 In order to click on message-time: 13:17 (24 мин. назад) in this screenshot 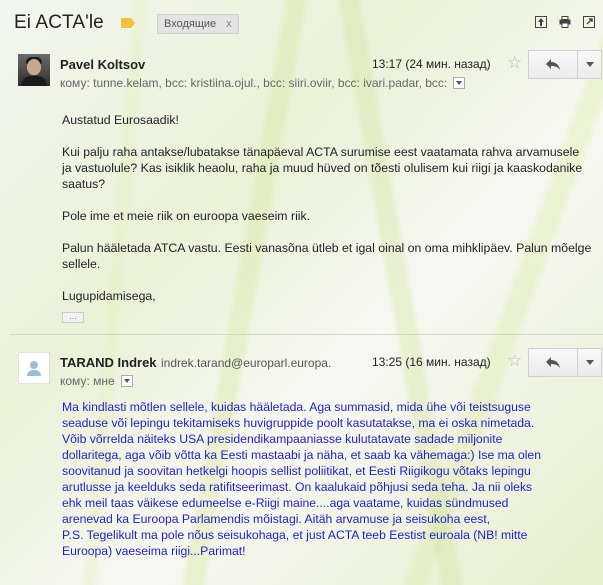, I will do `click(431, 64)`.